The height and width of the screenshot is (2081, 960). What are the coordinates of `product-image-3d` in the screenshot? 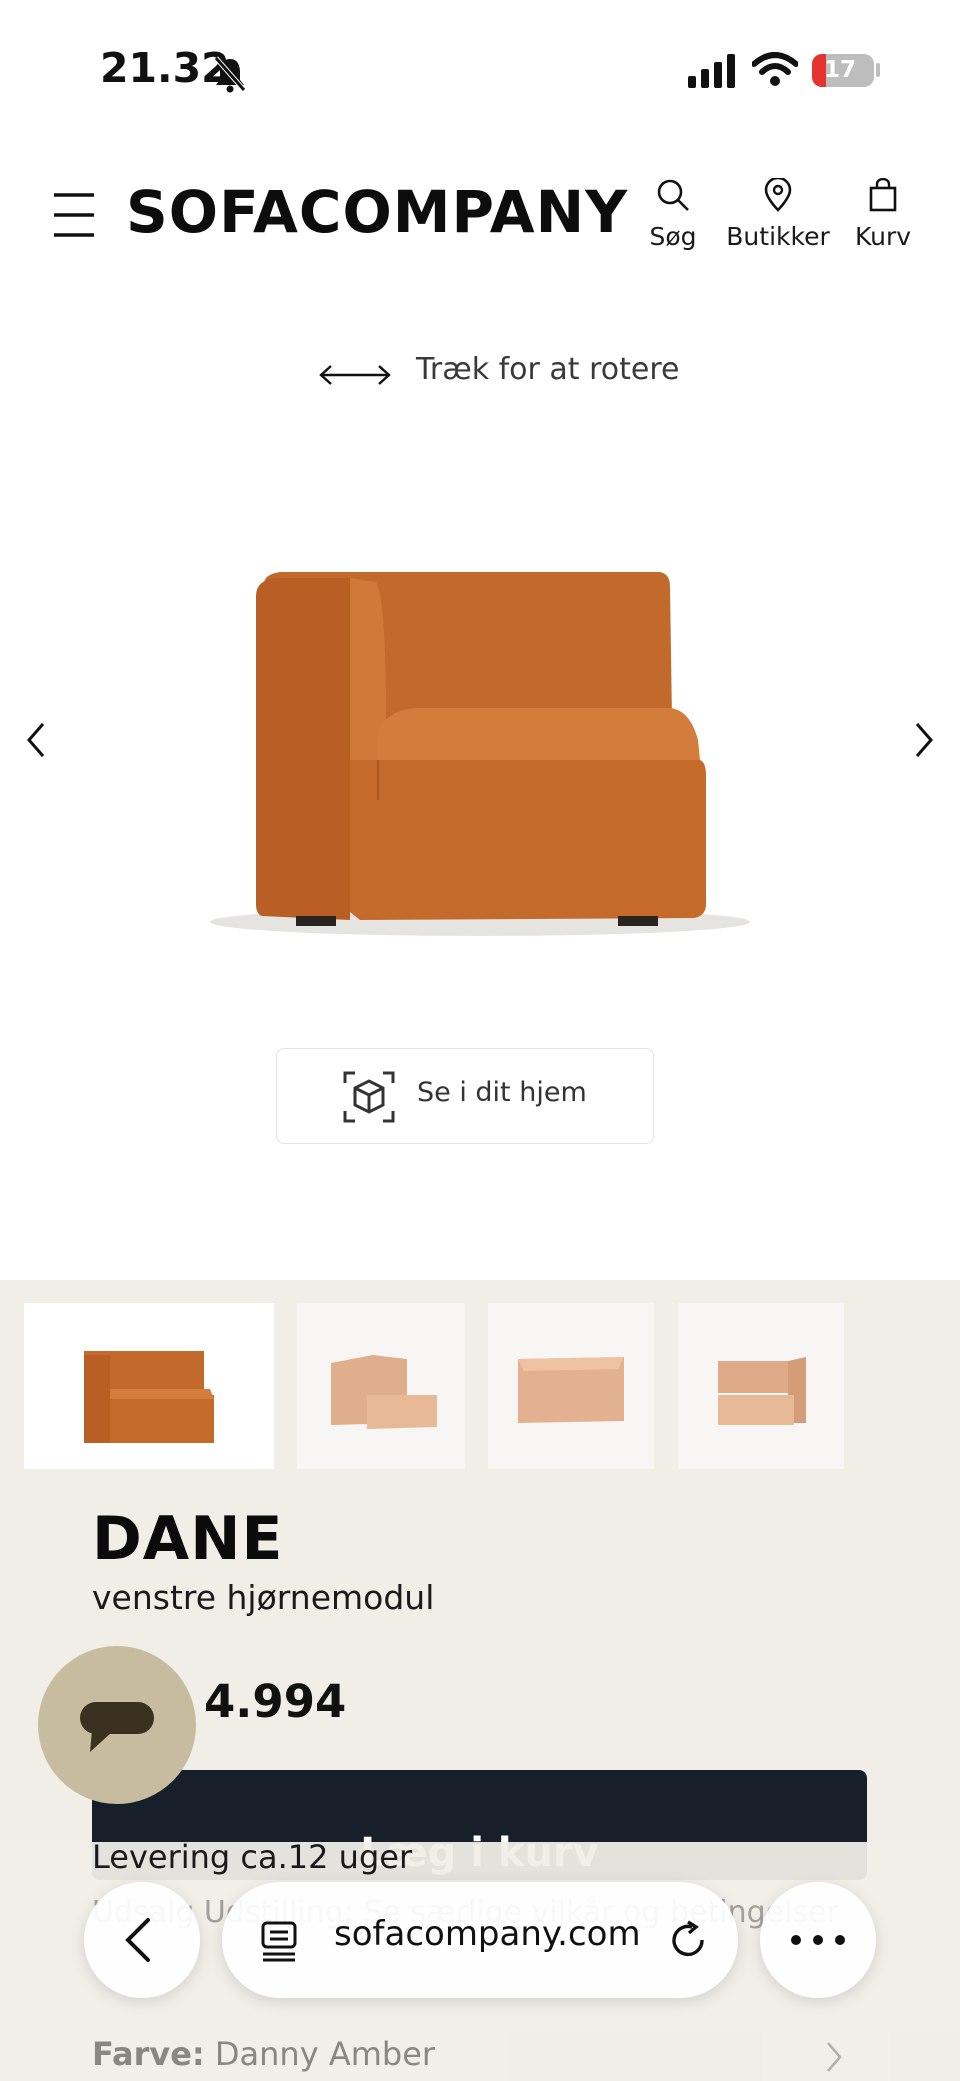 It's located at (480, 750).